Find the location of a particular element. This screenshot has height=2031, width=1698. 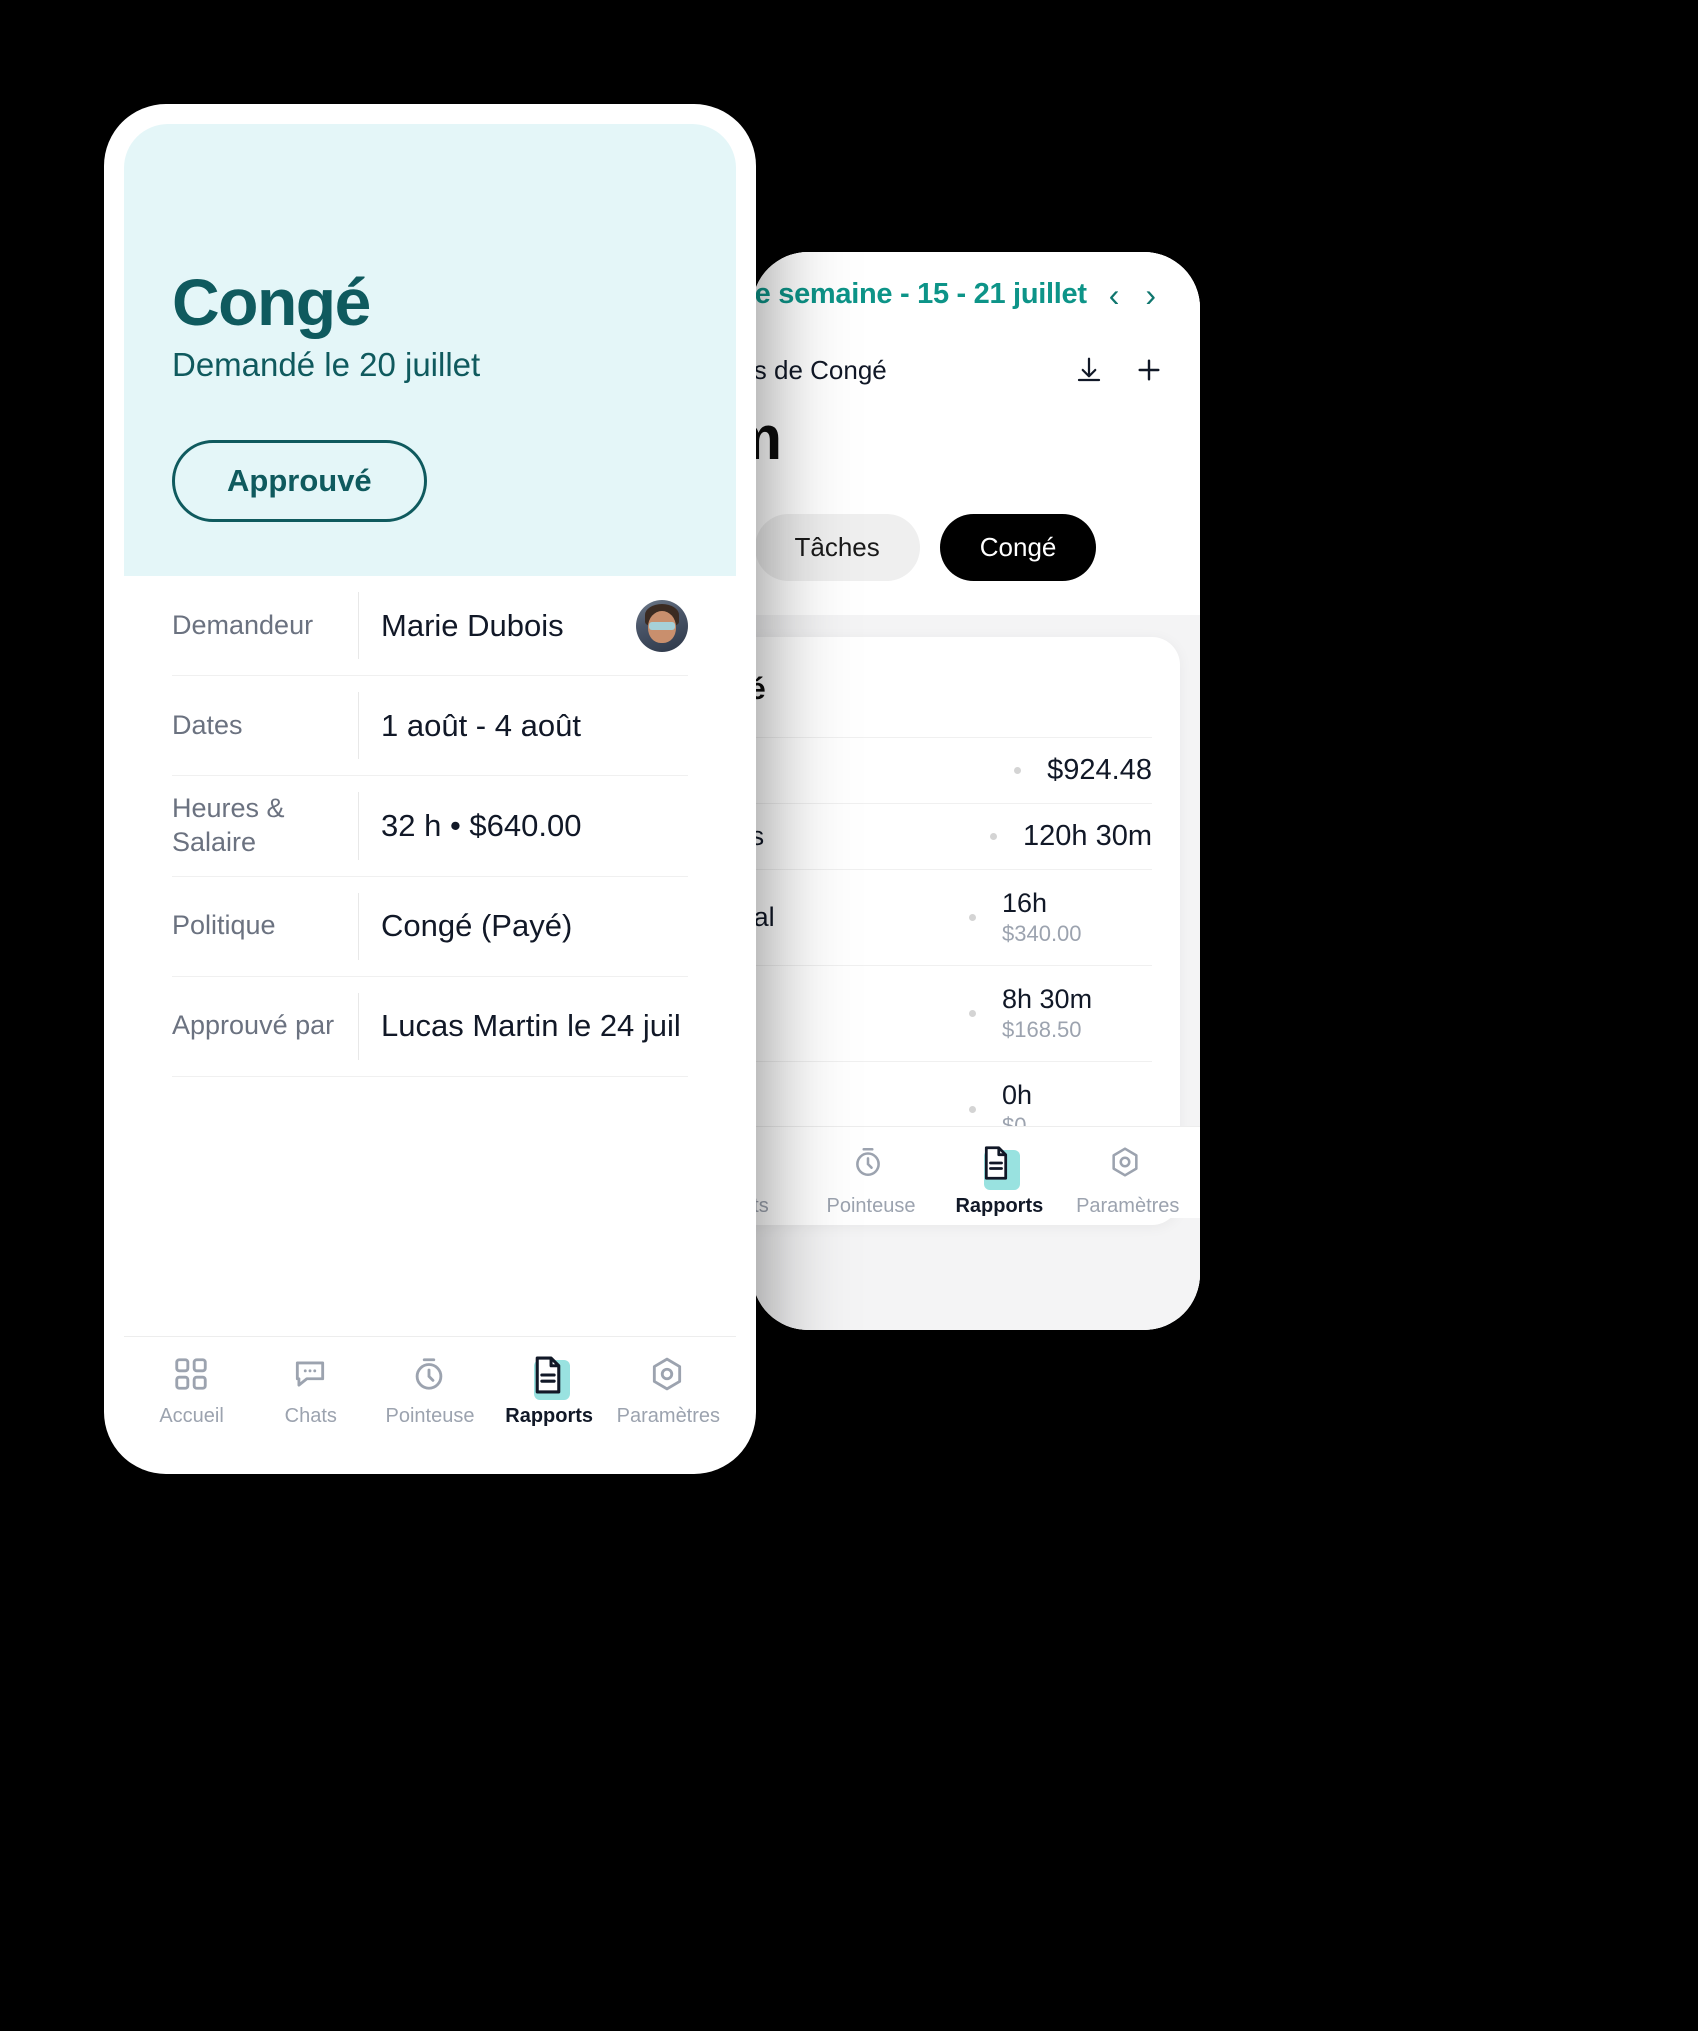

nav-item-accueil: Accueil is located at coordinates (192, 1391).